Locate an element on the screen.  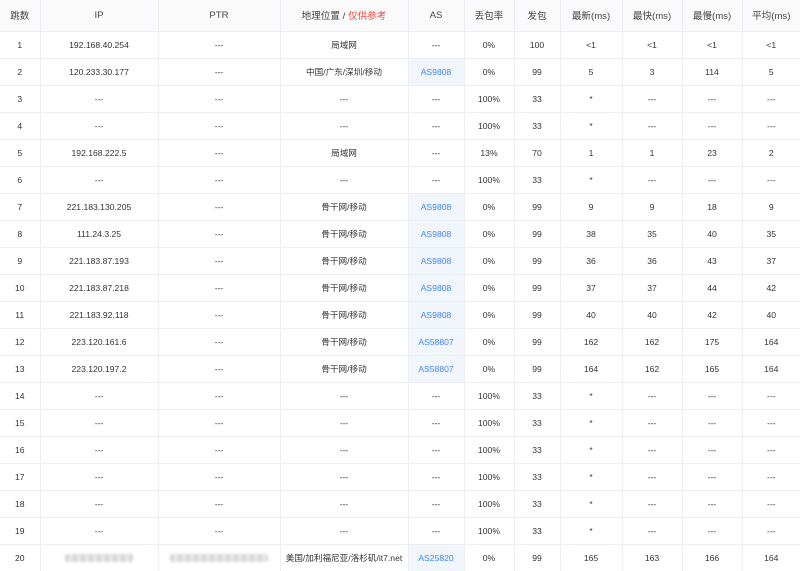
table-row: 5 192.168.222.5 --- 局域网 --- 13% 70 1 1 23 2 is located at coordinates (400, 153).